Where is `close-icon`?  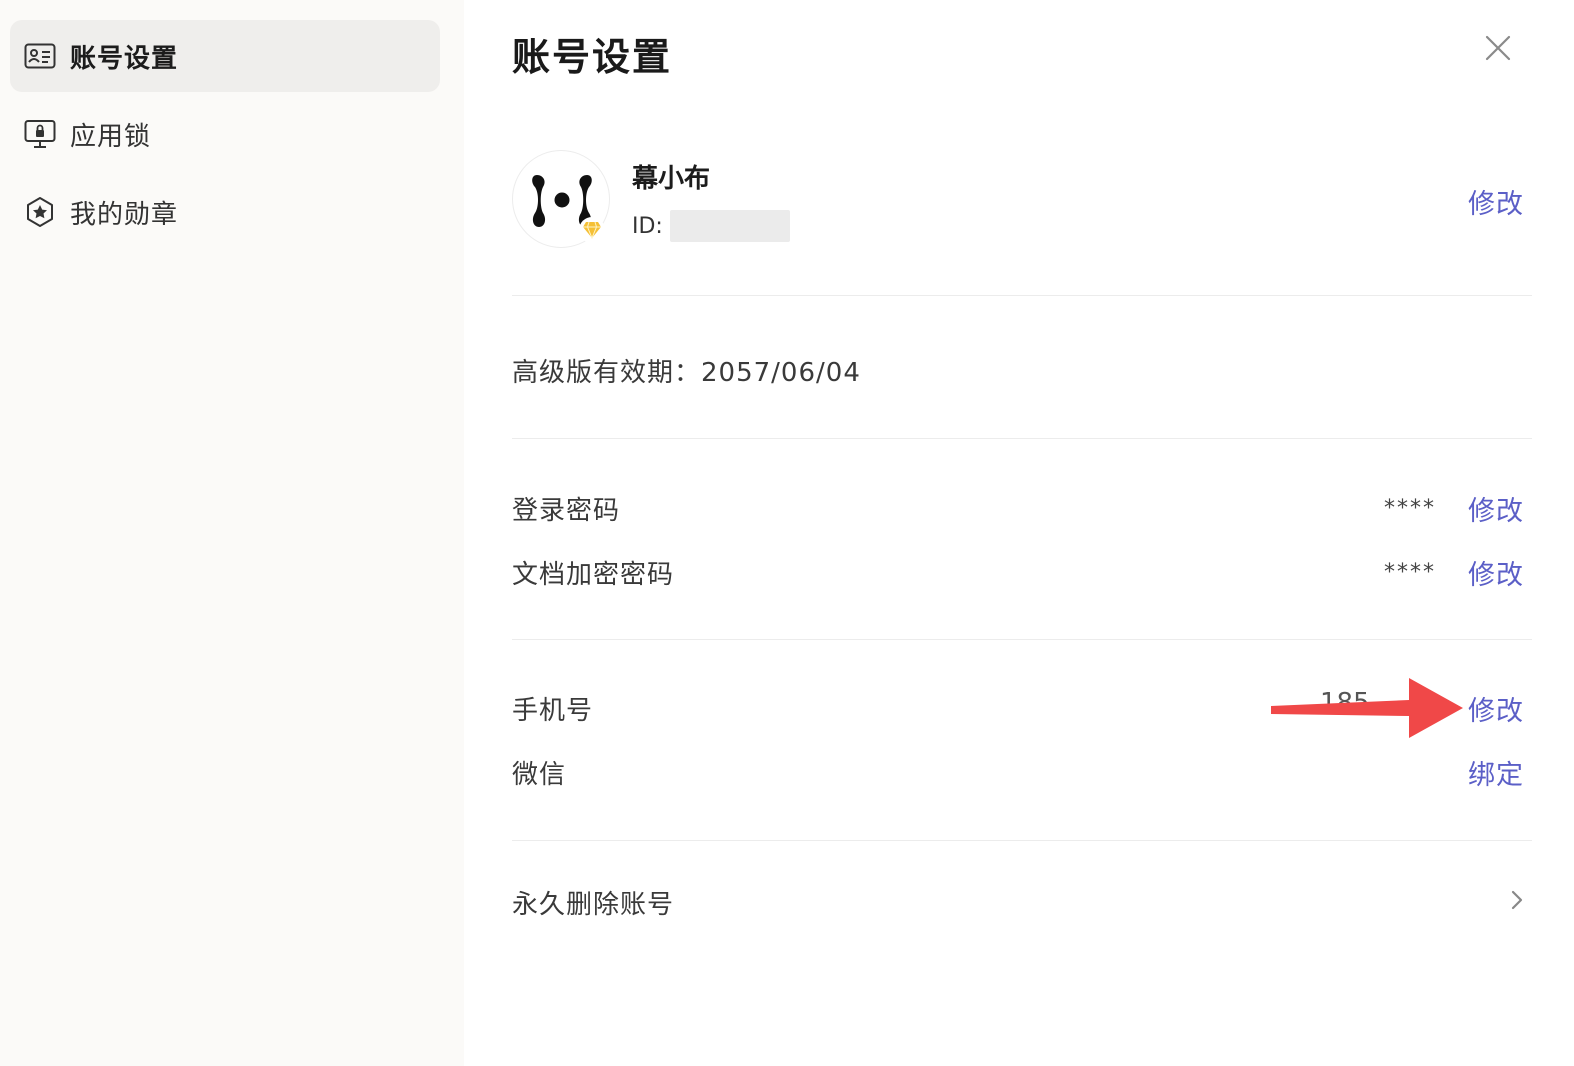 close-icon is located at coordinates (1498, 48).